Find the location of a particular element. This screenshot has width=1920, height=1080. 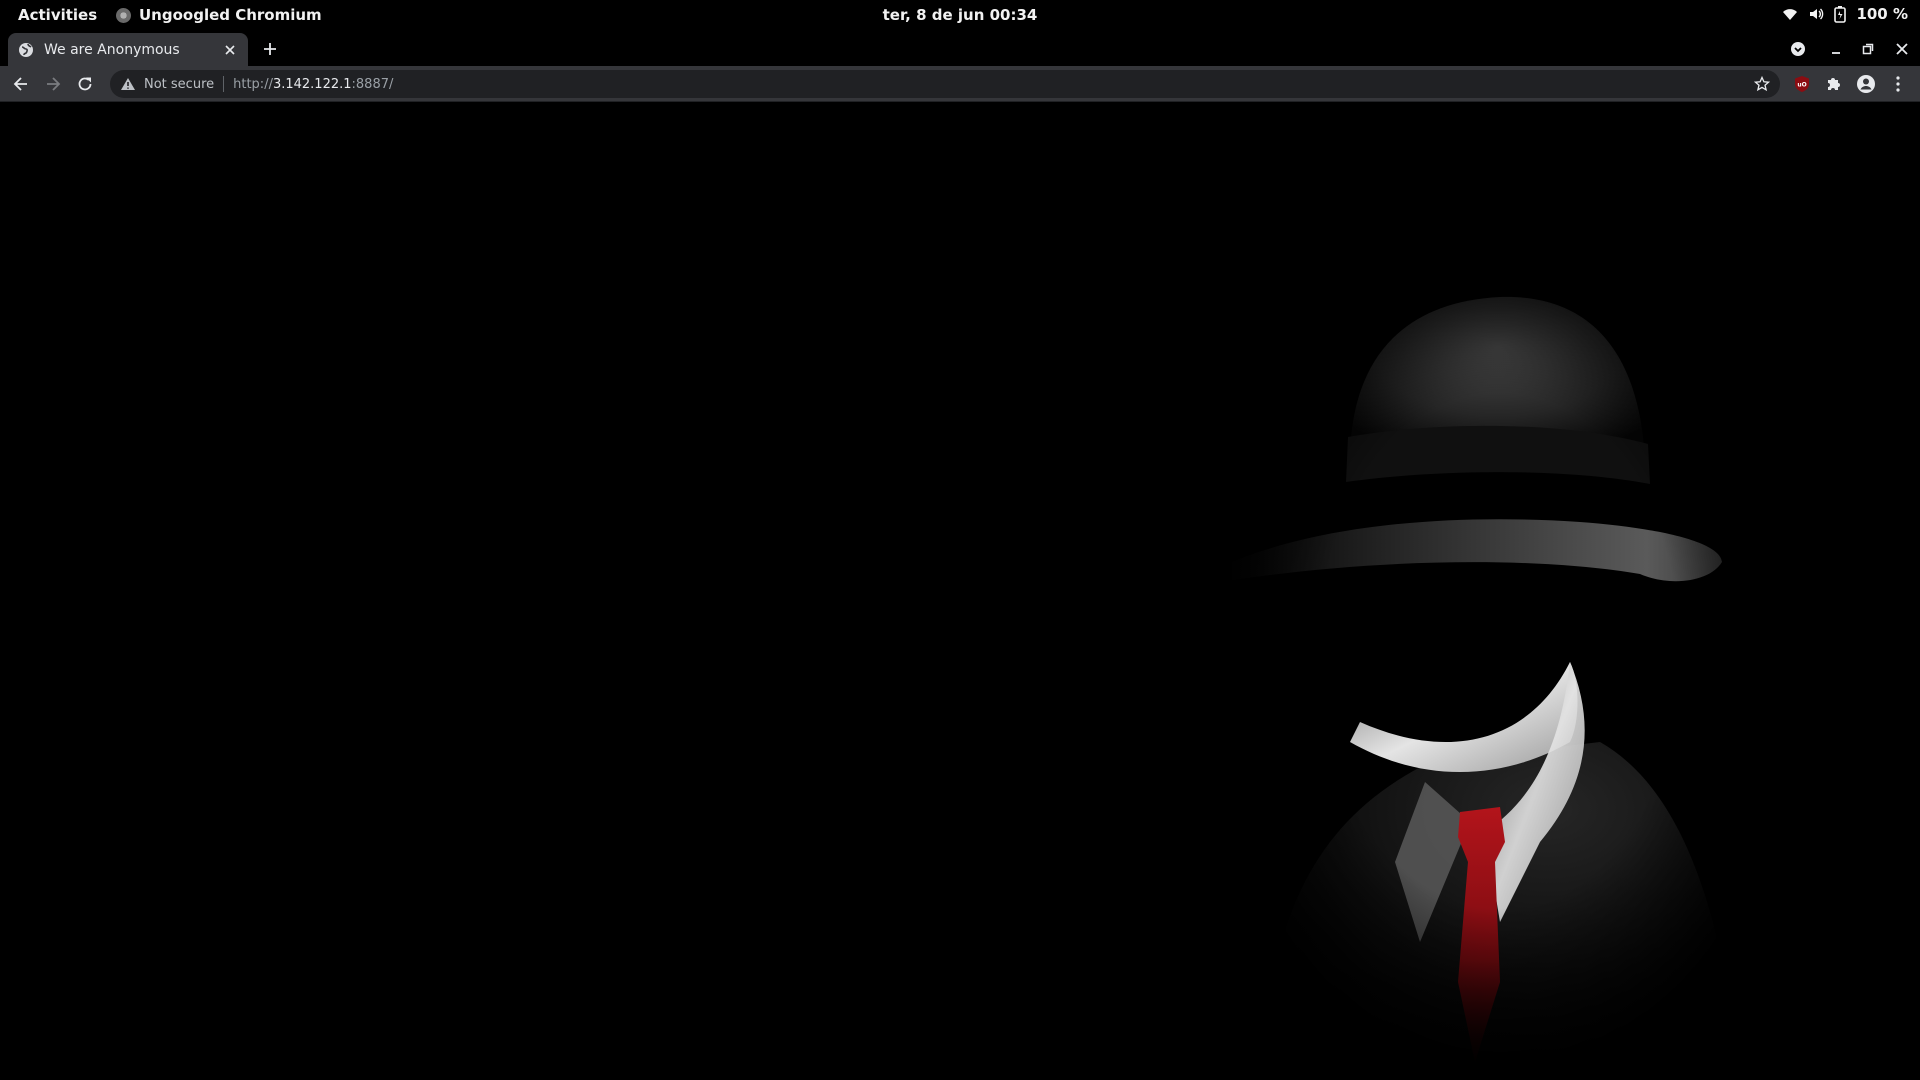

tab-active: We are Anonymous is located at coordinates (128, 49).